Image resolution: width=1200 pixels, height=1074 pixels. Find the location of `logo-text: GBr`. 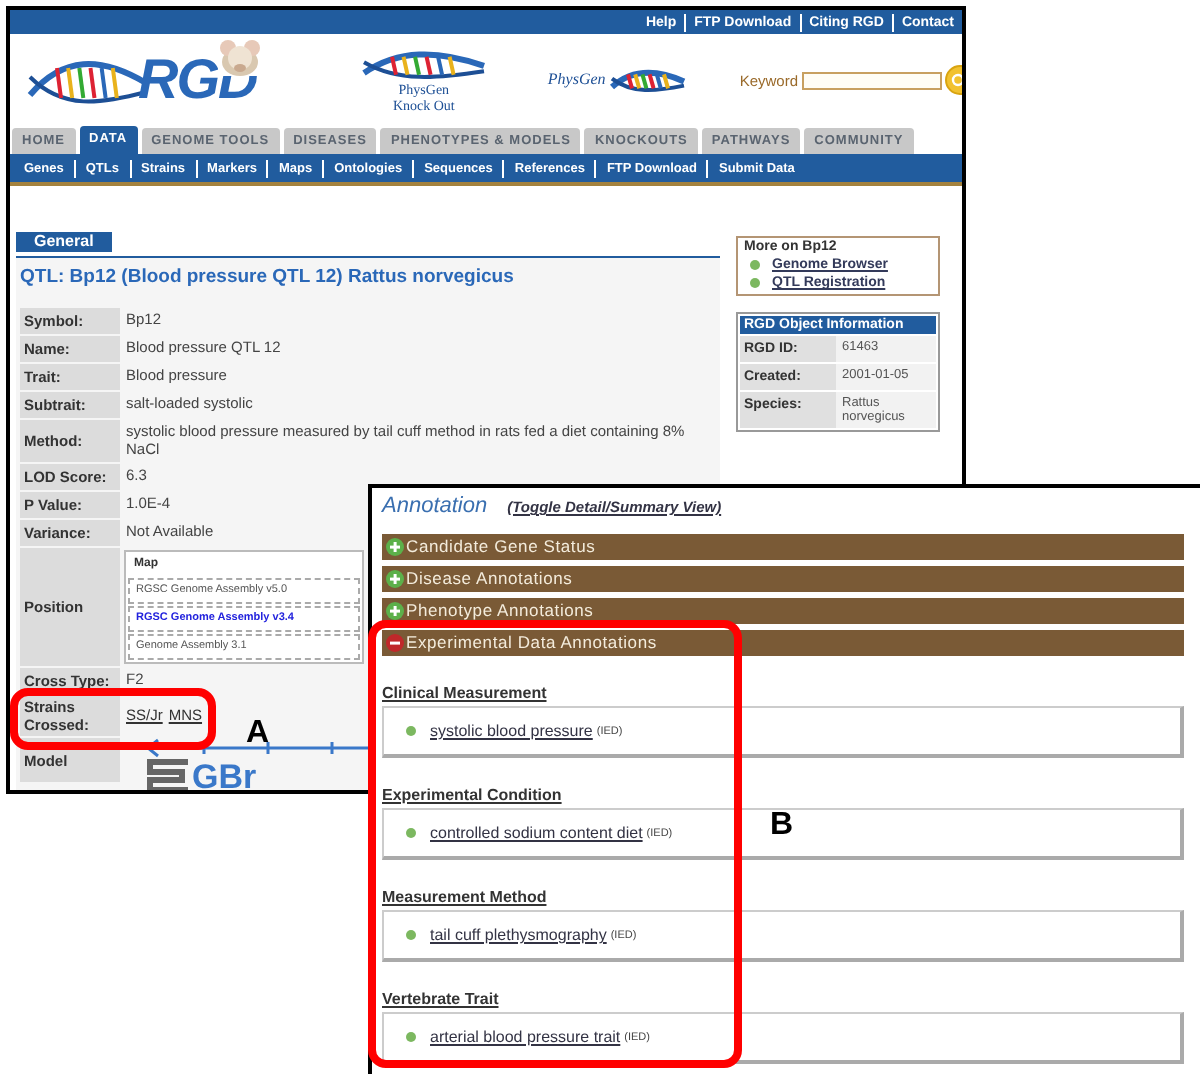

logo-text: GBr is located at coordinates (224, 776).